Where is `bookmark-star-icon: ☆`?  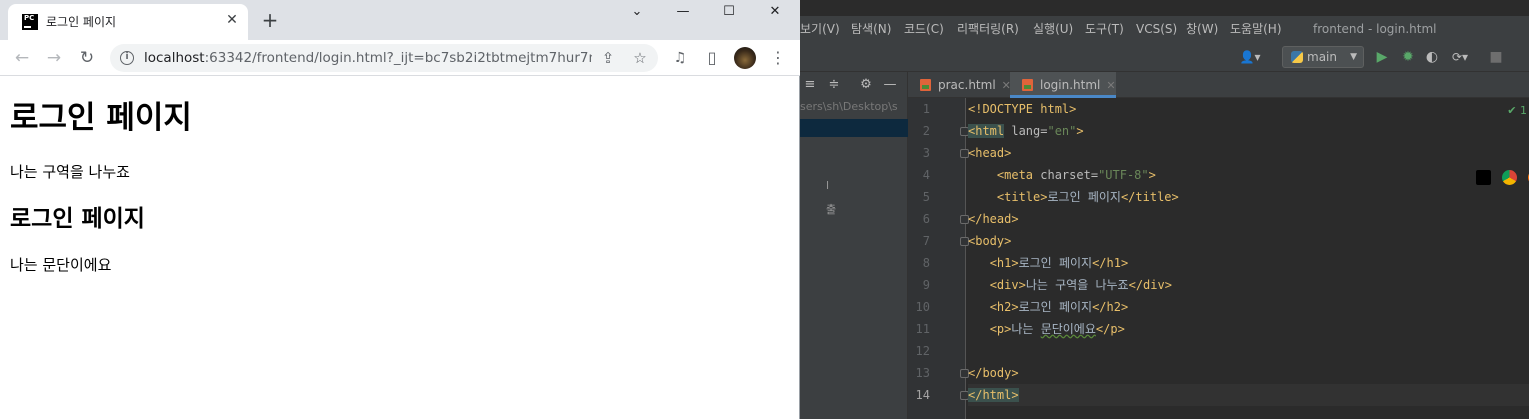
bookmark-star-icon: ☆ is located at coordinates (640, 58).